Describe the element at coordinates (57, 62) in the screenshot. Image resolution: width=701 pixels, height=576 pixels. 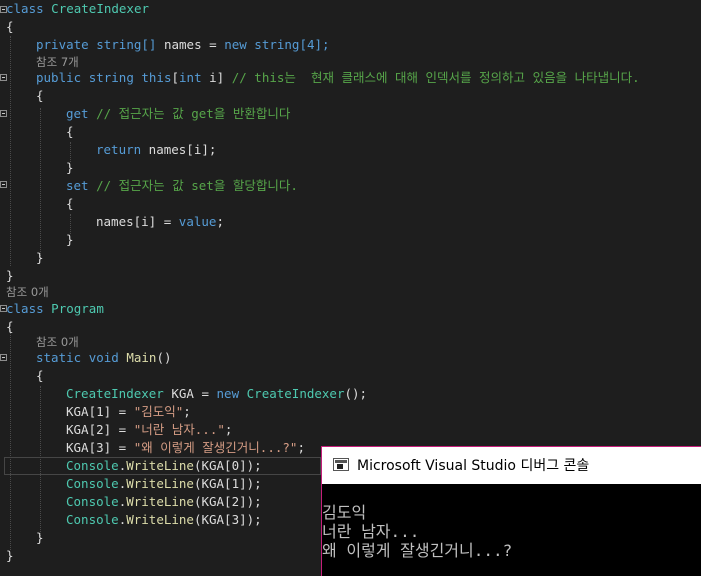
I see `codelens-references: 참조 7개` at that location.